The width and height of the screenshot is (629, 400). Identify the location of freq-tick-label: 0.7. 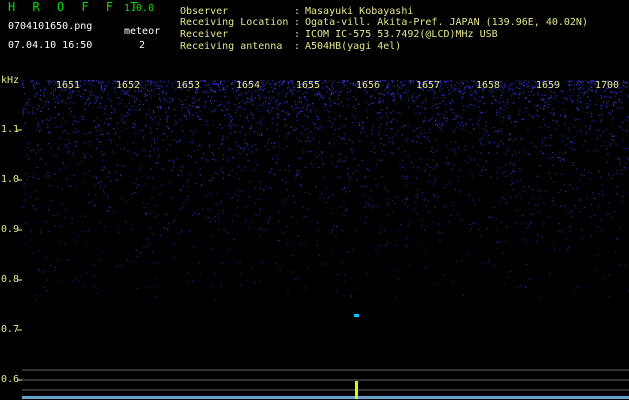
(10, 329).